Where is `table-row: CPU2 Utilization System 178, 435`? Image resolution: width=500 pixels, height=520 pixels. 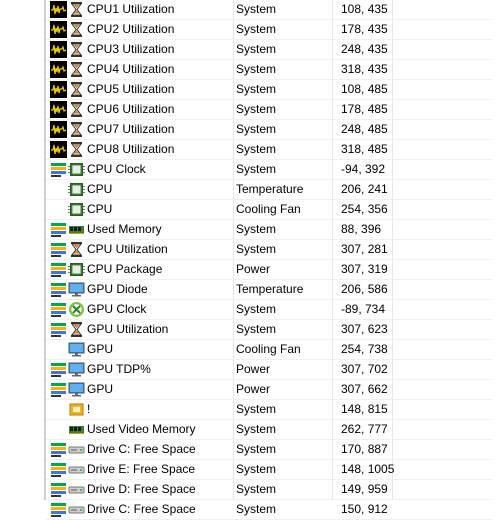 table-row: CPU2 Utilization System 178, 435 is located at coordinates (269, 30).